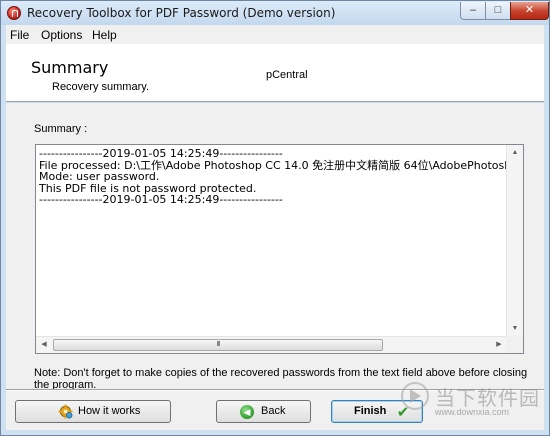 Image resolution: width=550 pixels, height=436 pixels. What do you see at coordinates (99, 176) in the screenshot?
I see `summary-line: Mode: user password.` at bounding box center [99, 176].